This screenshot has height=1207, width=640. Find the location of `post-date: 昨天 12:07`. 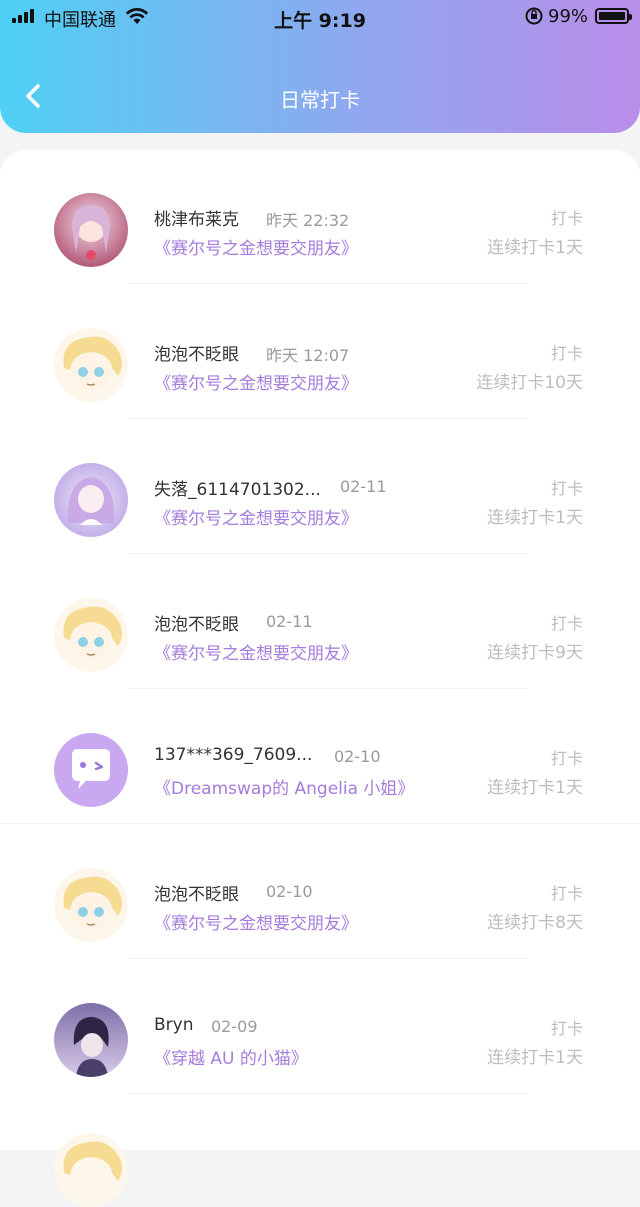

post-date: 昨天 12:07 is located at coordinates (308, 355).